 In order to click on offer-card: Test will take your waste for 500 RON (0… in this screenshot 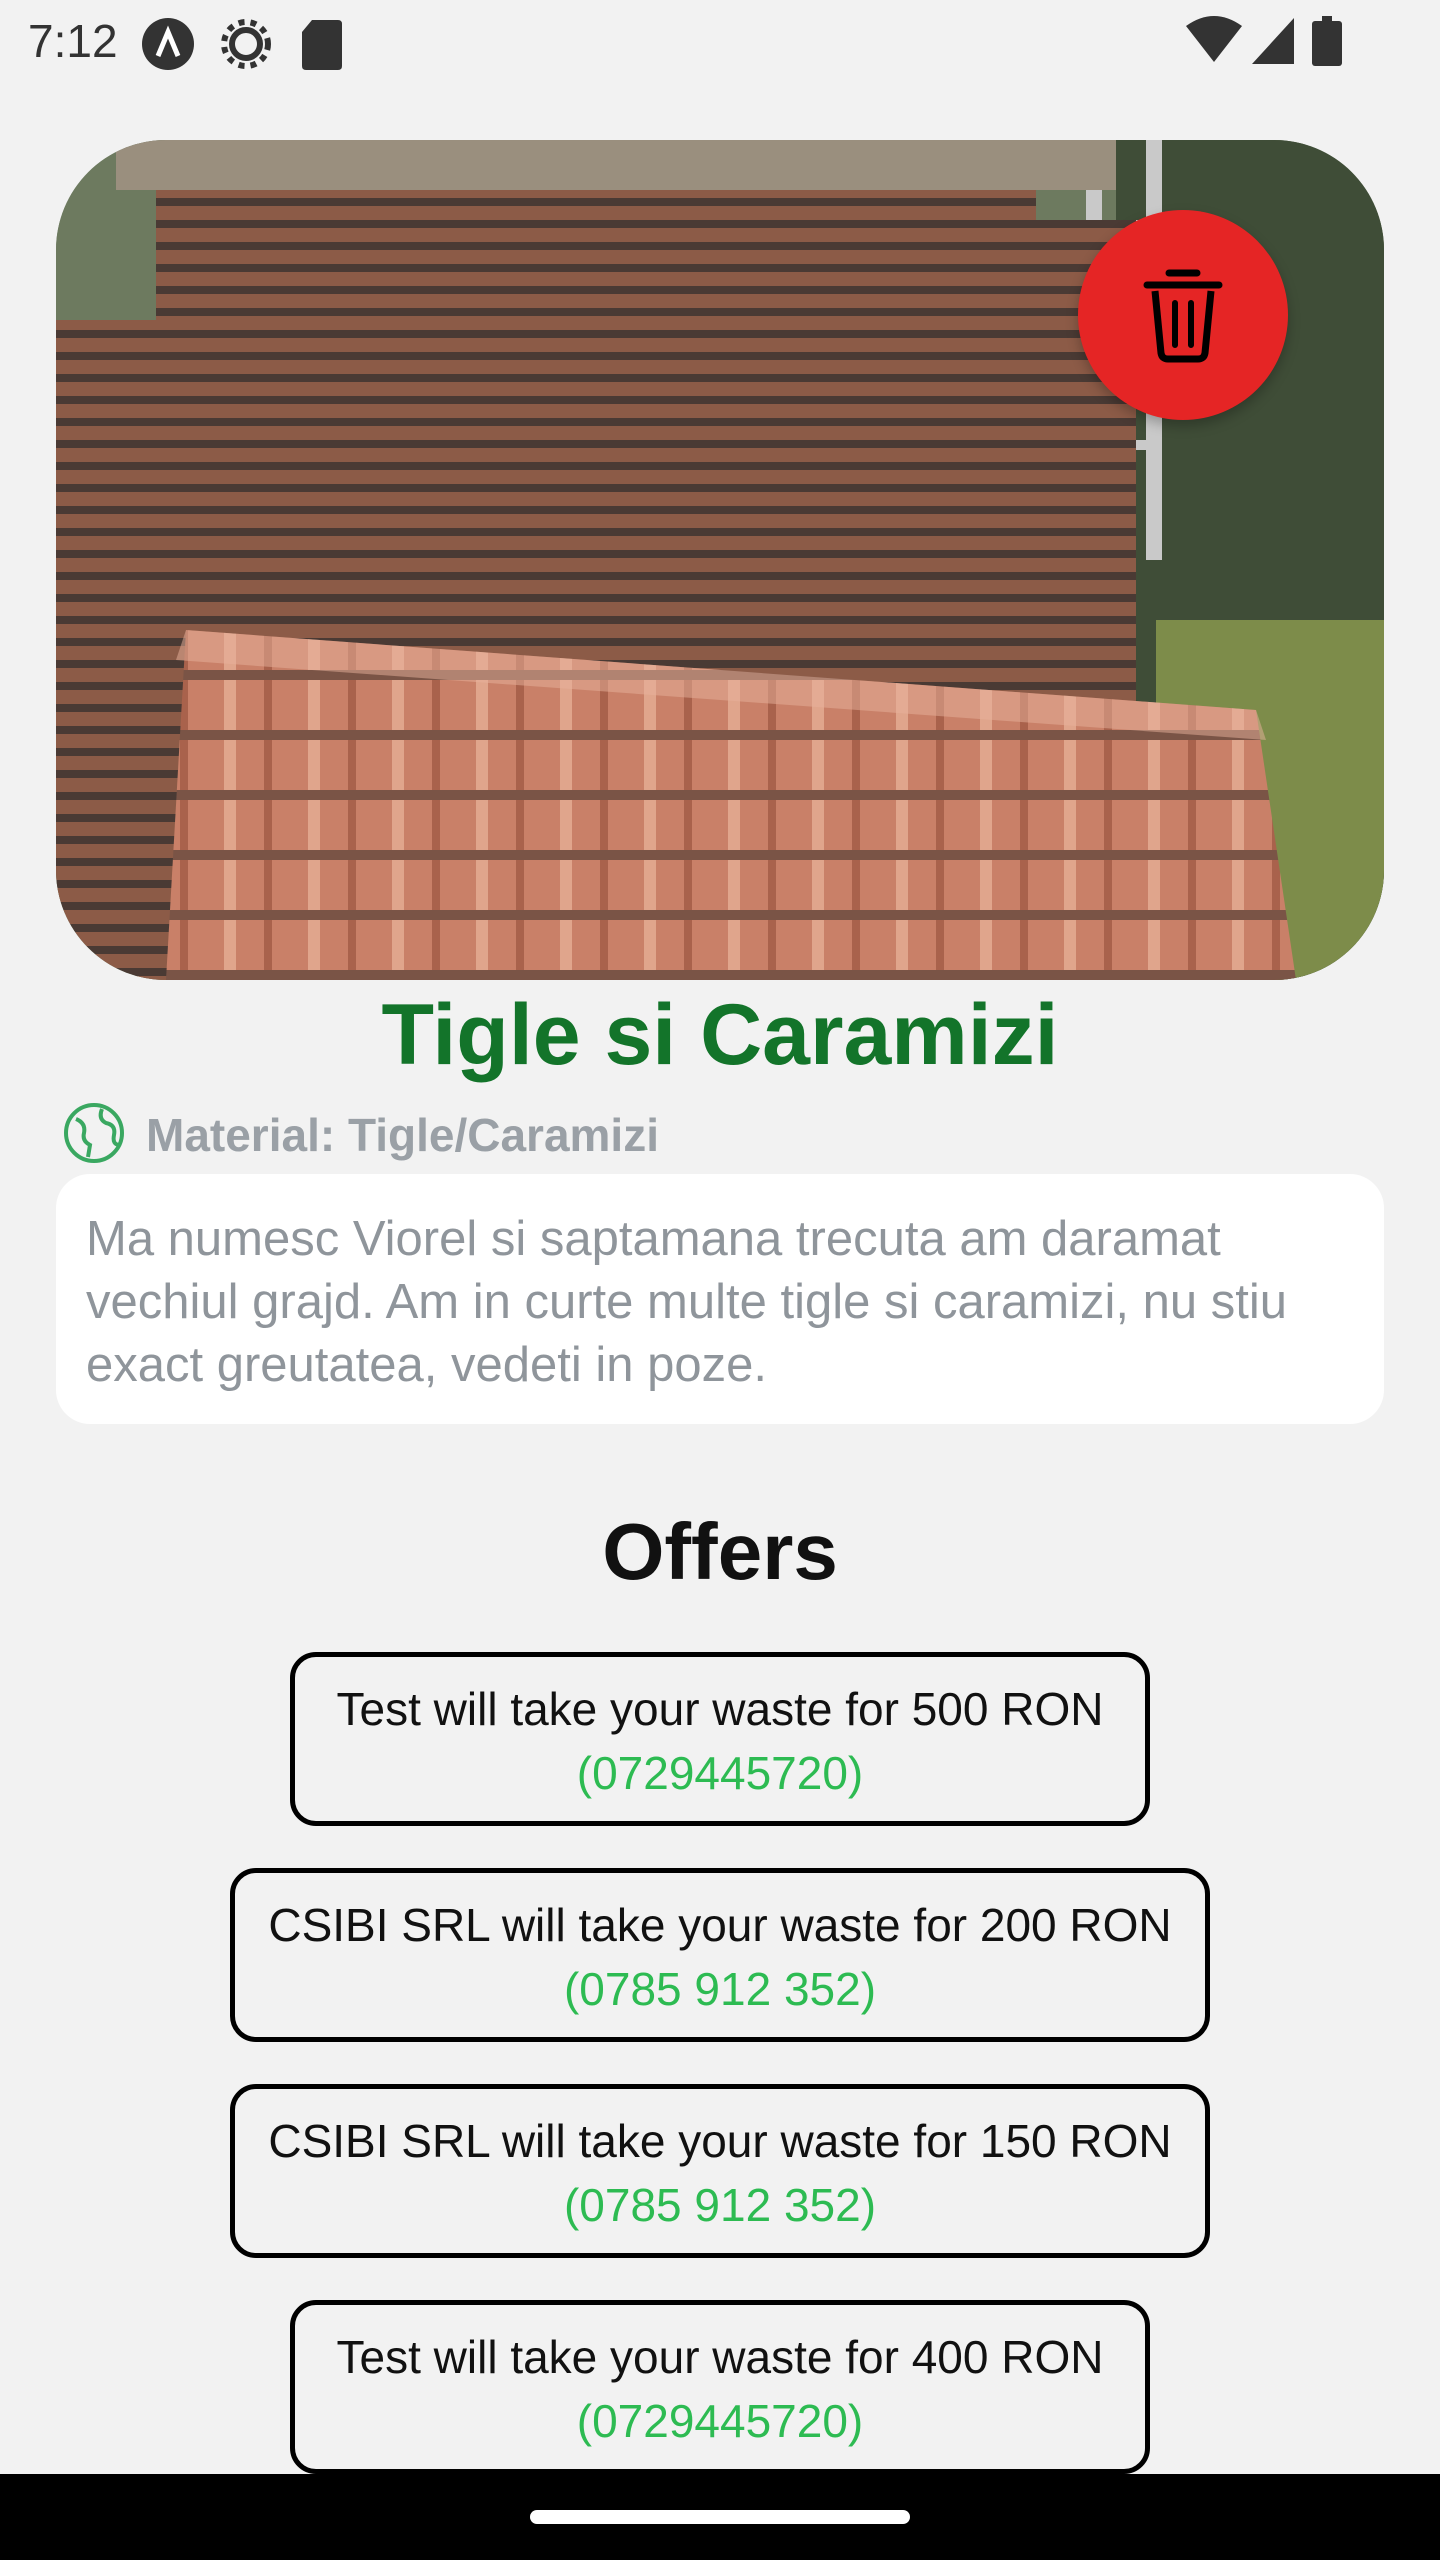, I will do `click(720, 1739)`.